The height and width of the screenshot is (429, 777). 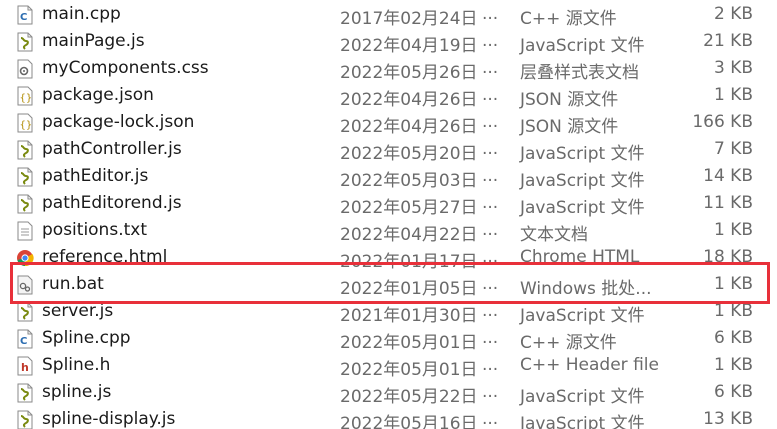 I want to click on file-date: 2022年04月22日, so click(x=409, y=235).